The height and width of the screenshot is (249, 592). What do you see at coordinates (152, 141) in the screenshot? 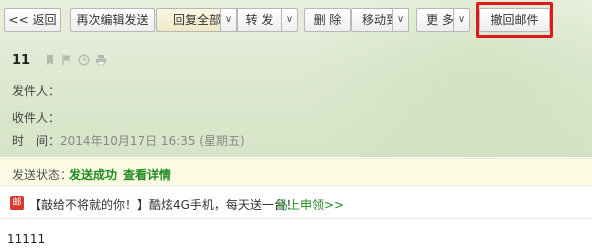
I see `time-value: 2014年10月17日 16:35 (星期五)` at bounding box center [152, 141].